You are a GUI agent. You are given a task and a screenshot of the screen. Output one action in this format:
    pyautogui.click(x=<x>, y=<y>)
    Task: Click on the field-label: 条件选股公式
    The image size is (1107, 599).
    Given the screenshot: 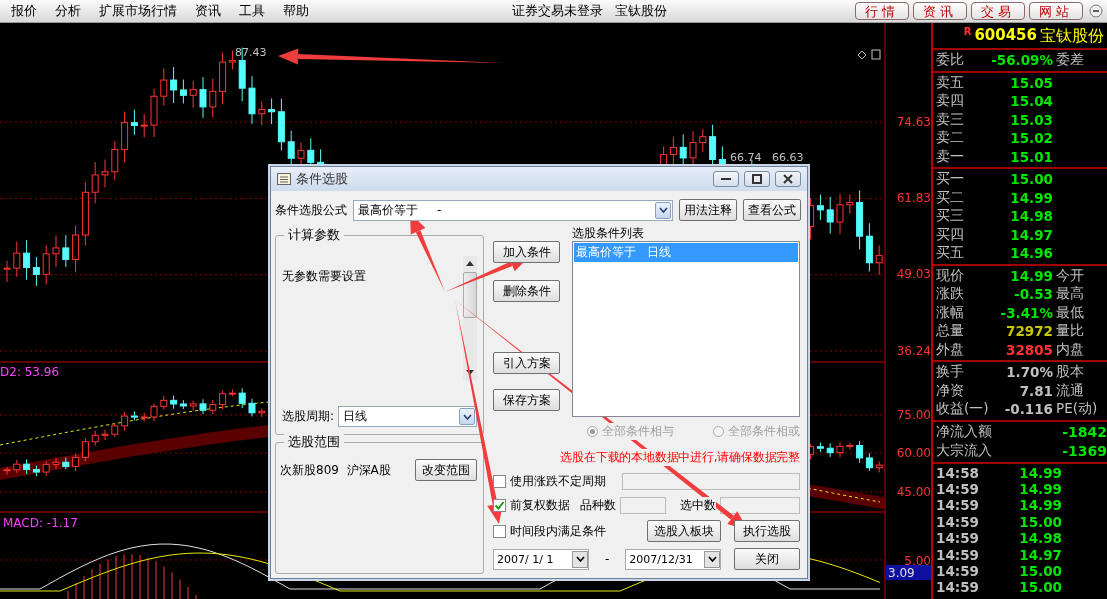 What is the action you would take?
    pyautogui.click(x=311, y=210)
    